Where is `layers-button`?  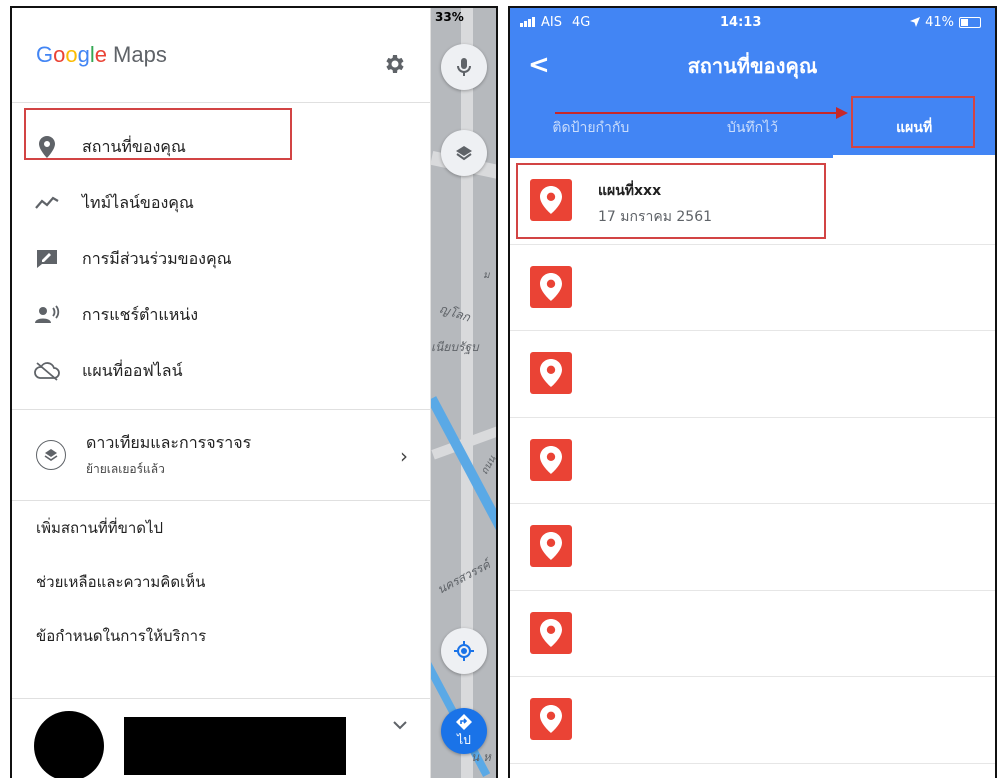 layers-button is located at coordinates (464, 153).